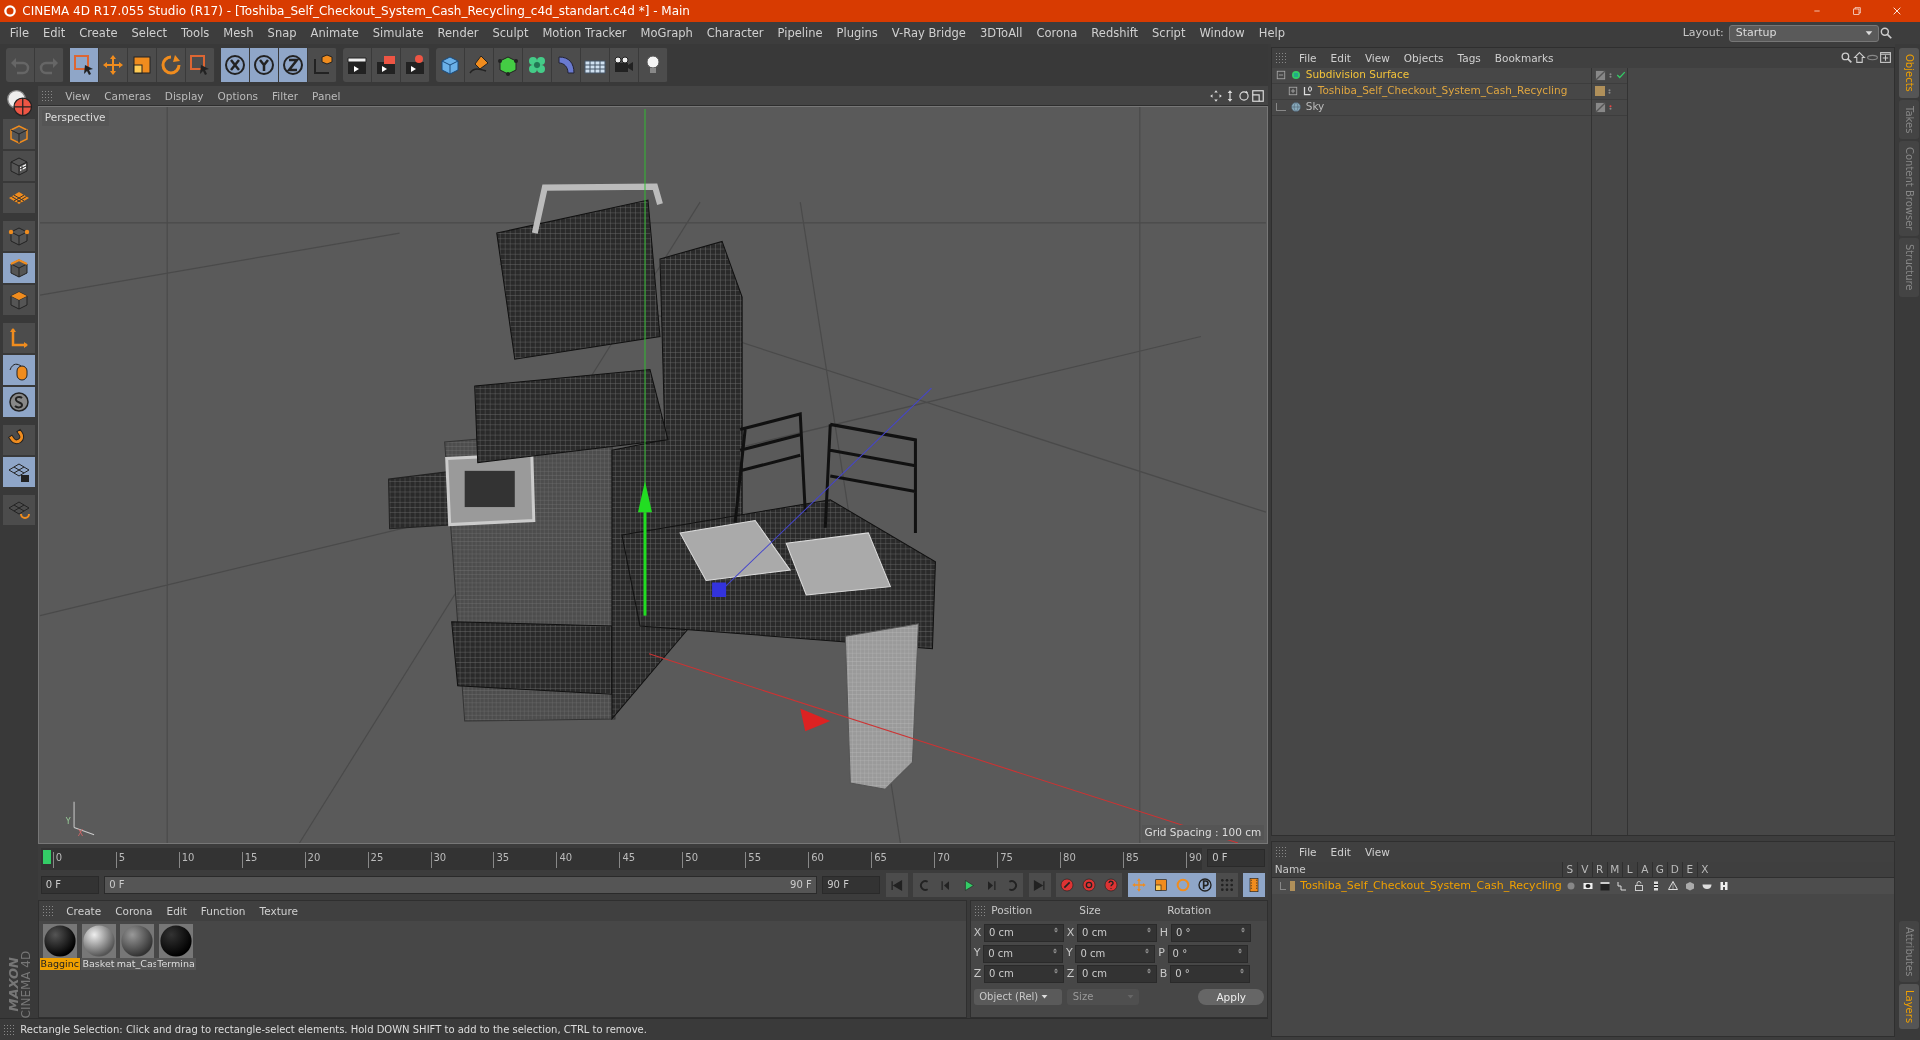  I want to click on menu-item: Animate, so click(334, 33).